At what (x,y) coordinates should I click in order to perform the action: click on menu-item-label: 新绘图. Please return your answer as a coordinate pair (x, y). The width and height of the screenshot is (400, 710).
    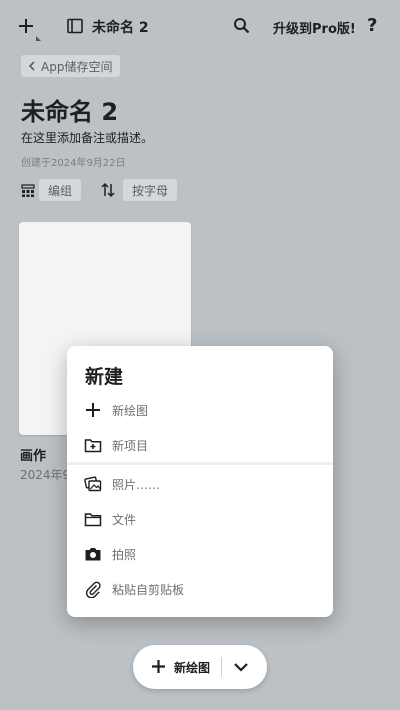
    Looking at the image, I should click on (130, 411).